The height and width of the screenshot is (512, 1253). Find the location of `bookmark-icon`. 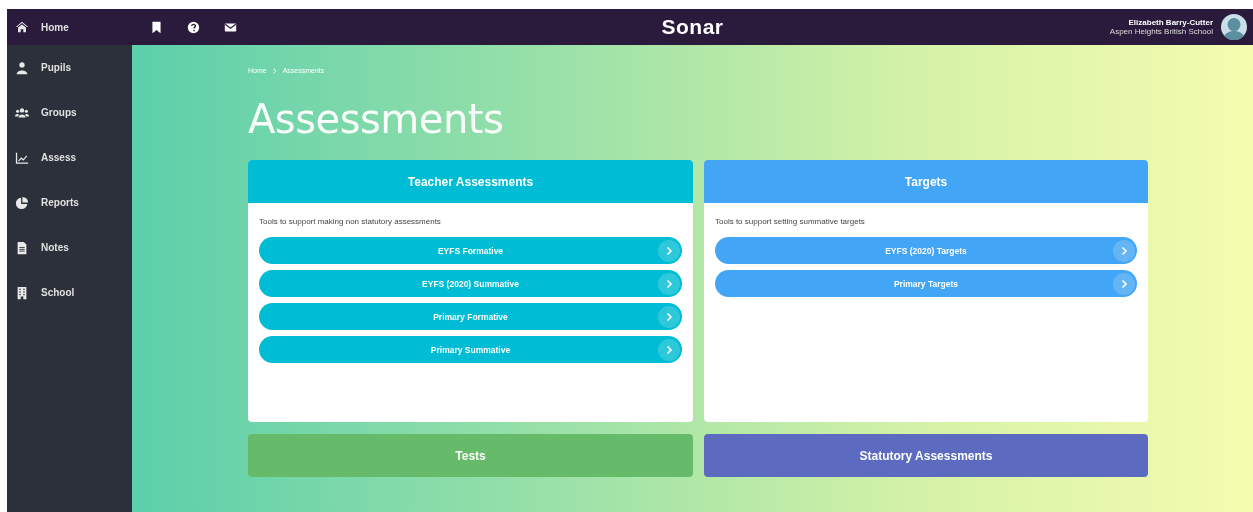

bookmark-icon is located at coordinates (156, 27).